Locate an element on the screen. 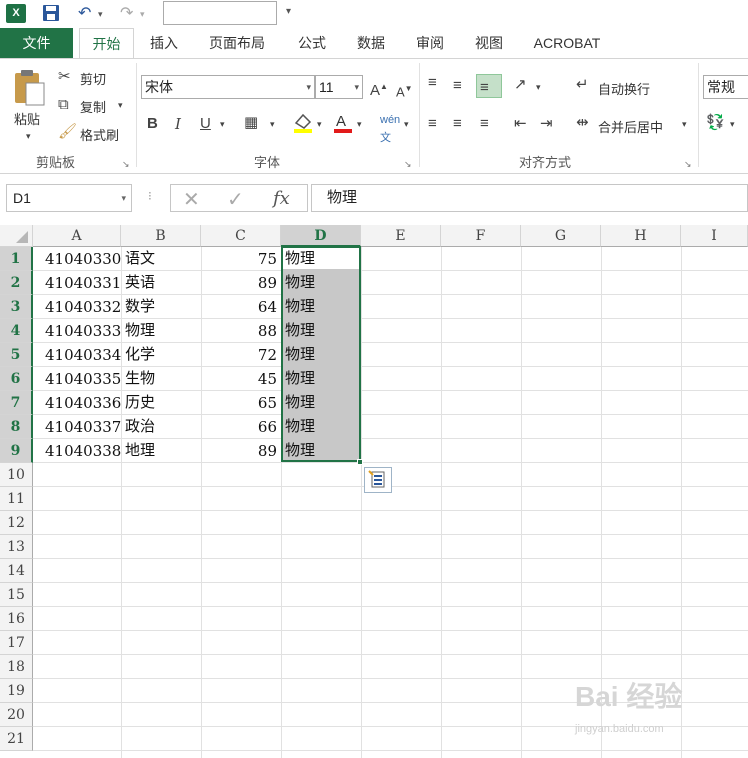 The height and width of the screenshot is (758, 748). increase-indent-icon: ⇥ is located at coordinates (546, 124).